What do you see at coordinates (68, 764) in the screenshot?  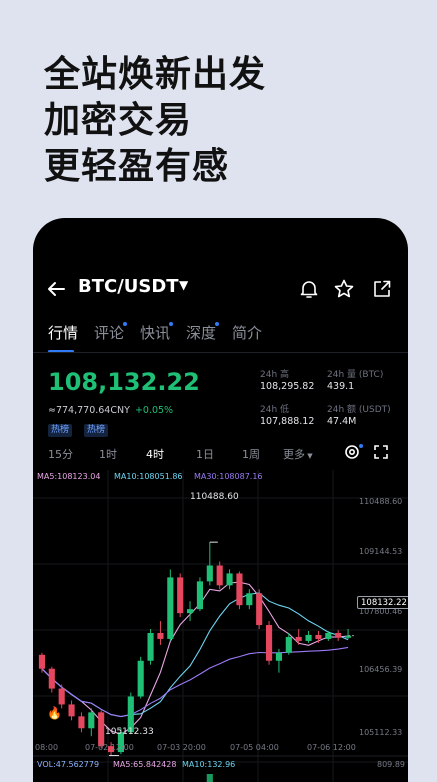 I see `vol-label: VOL:47.562779` at bounding box center [68, 764].